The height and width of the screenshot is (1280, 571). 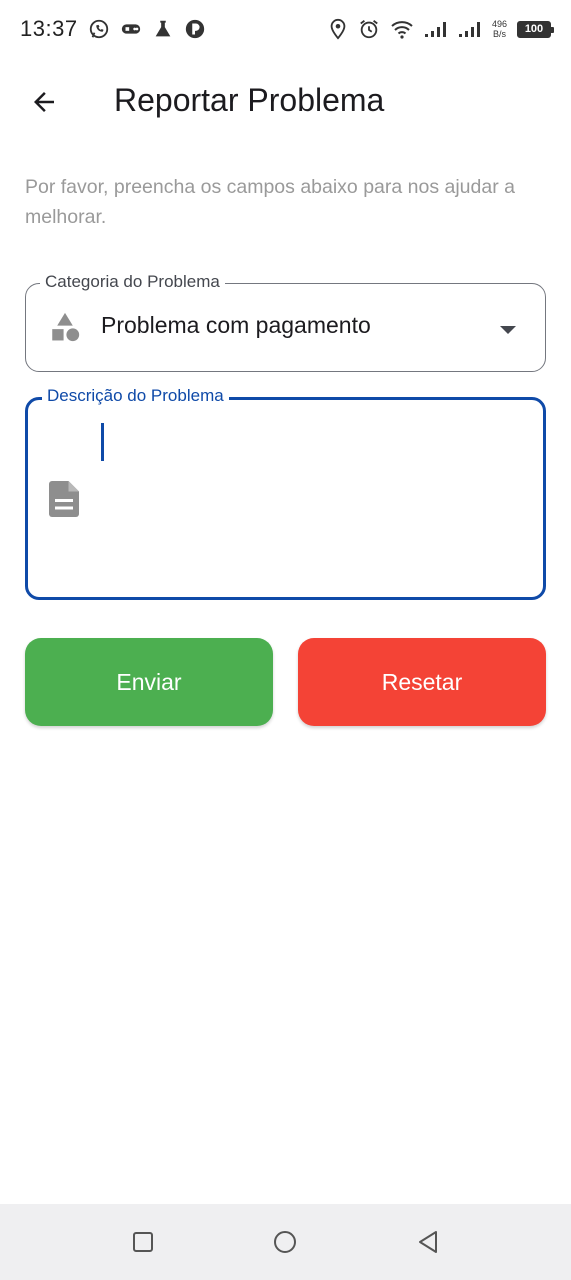 What do you see at coordinates (249, 100) in the screenshot?
I see `page-title: Reportar Problema` at bounding box center [249, 100].